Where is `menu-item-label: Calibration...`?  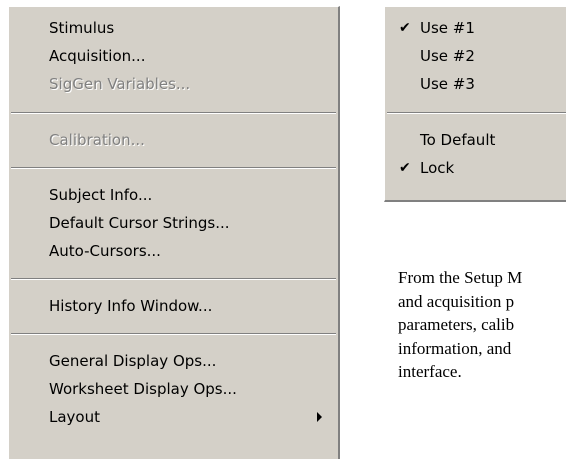 menu-item-label: Calibration... is located at coordinates (97, 140).